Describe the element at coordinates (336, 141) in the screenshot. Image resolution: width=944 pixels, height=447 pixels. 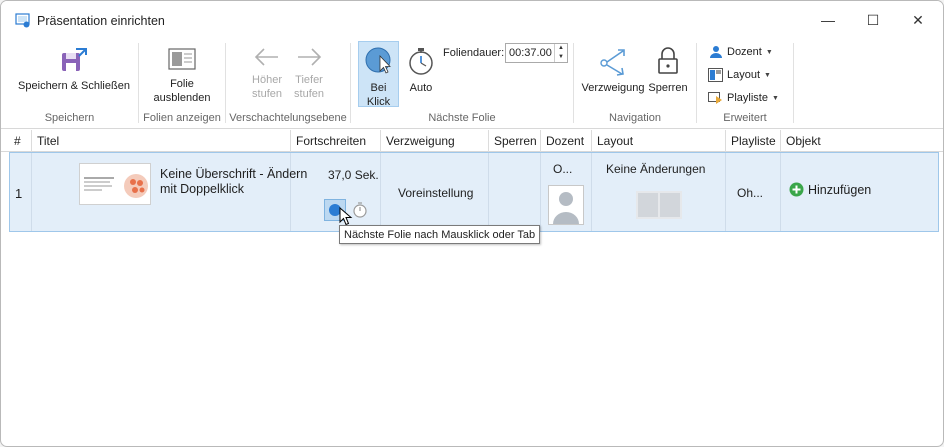
I see `column-header-advance: Fortschreiten` at that location.